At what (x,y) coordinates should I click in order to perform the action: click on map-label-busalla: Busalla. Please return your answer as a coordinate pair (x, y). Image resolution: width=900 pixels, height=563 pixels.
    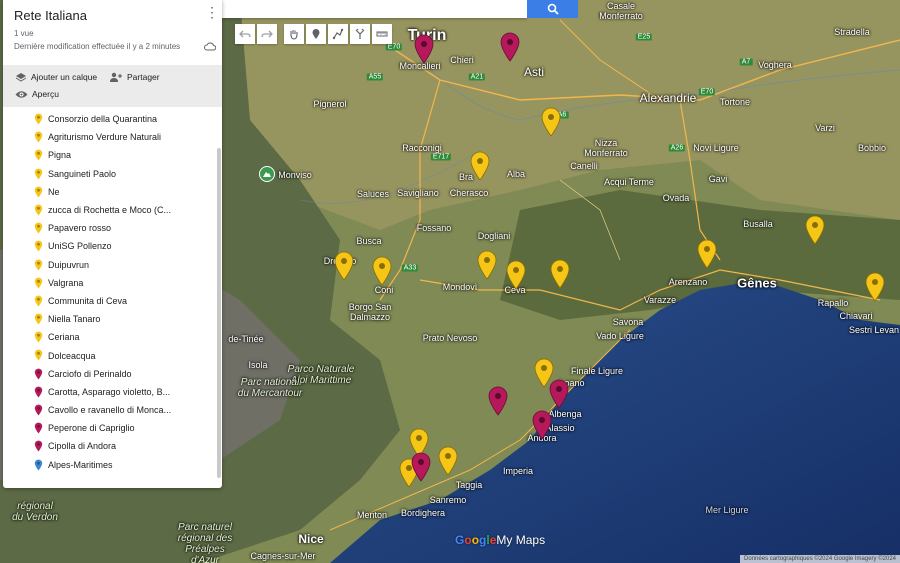
    Looking at the image, I should click on (758, 224).